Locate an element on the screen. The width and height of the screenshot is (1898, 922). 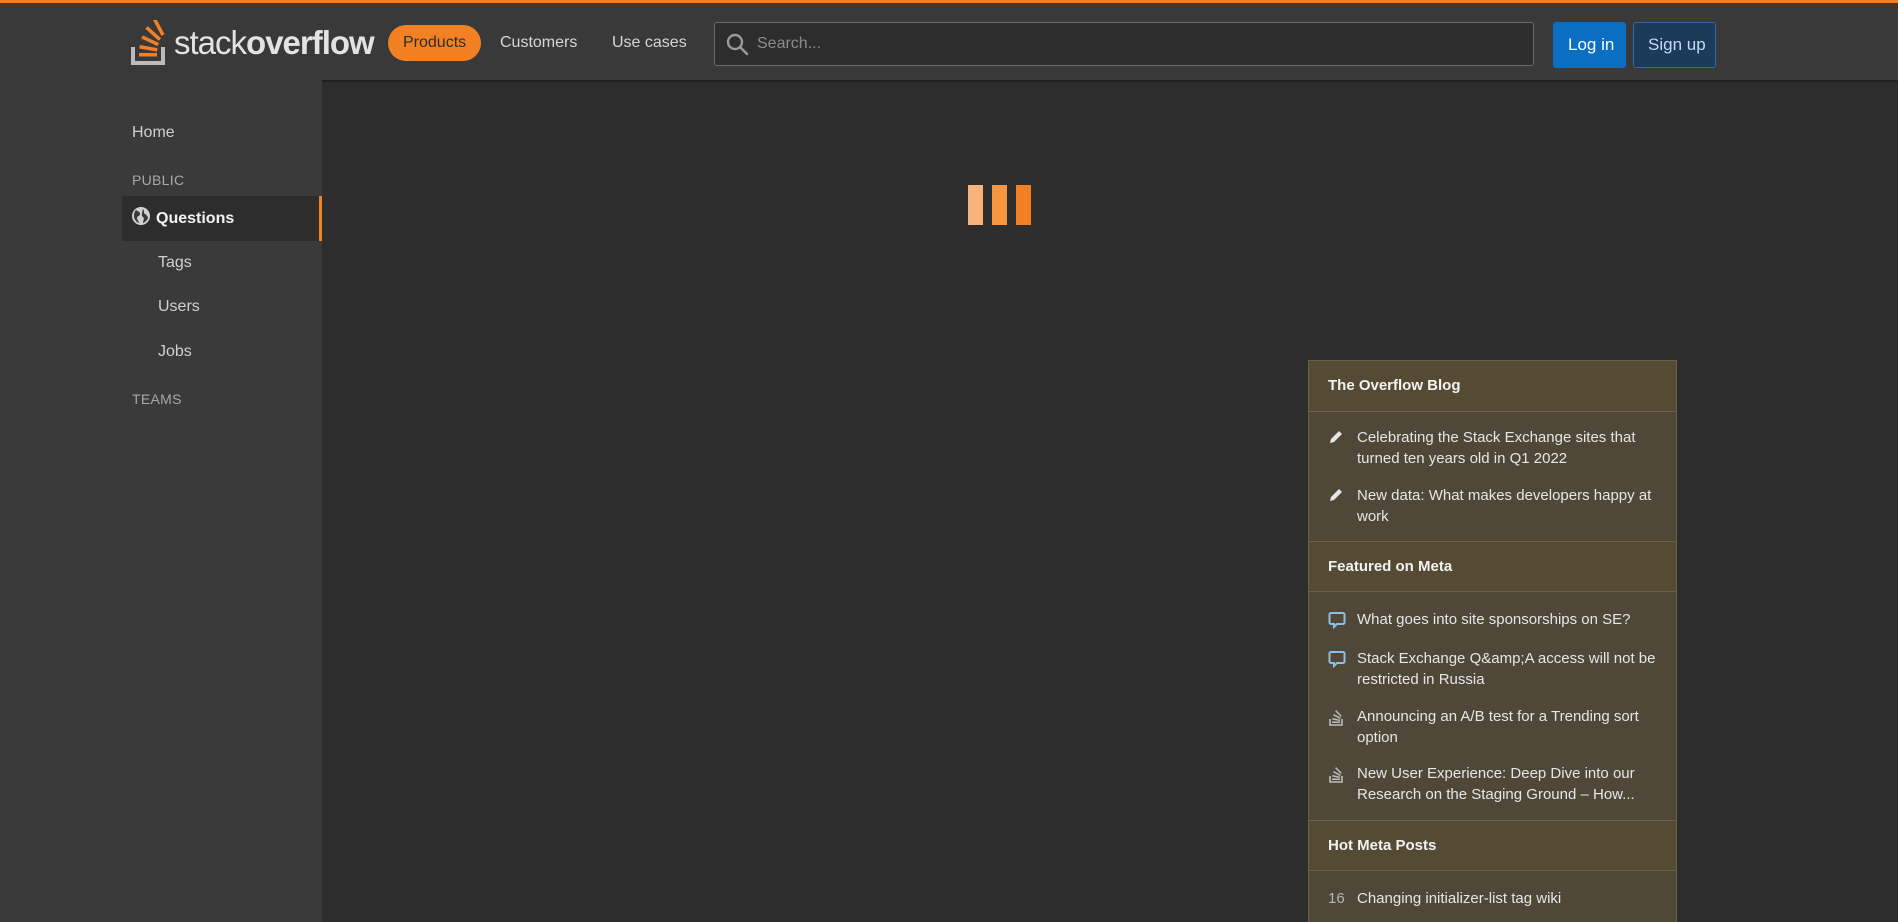
list-item: What goes into site sponsorships on SE? is located at coordinates (1493, 621).